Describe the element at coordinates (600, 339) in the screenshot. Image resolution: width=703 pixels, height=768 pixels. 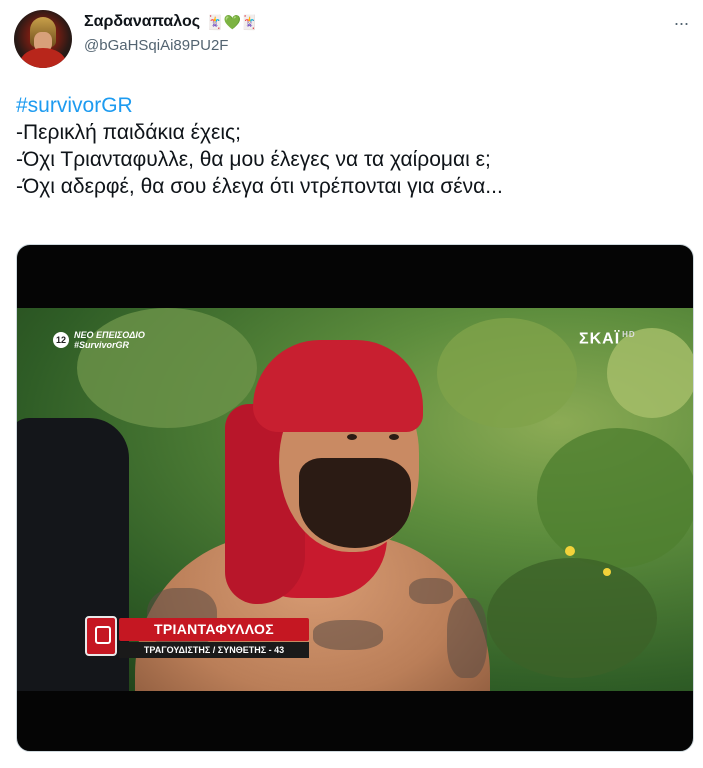
I see `channel-name: ΣΚΑΪ` at that location.